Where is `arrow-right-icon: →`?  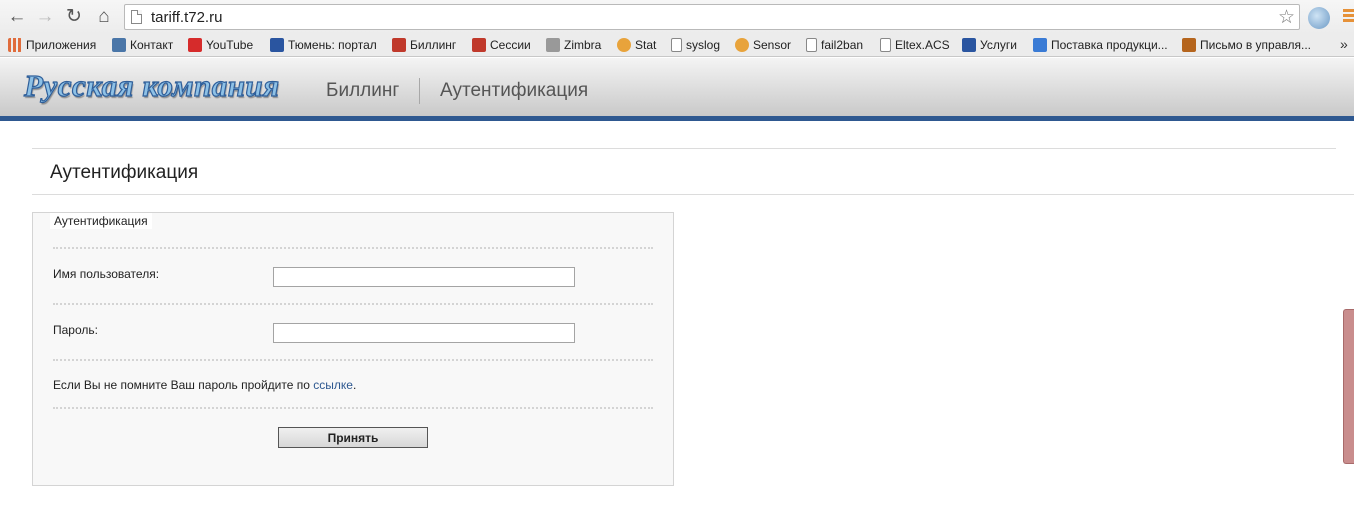 arrow-right-icon: → is located at coordinates (45, 17).